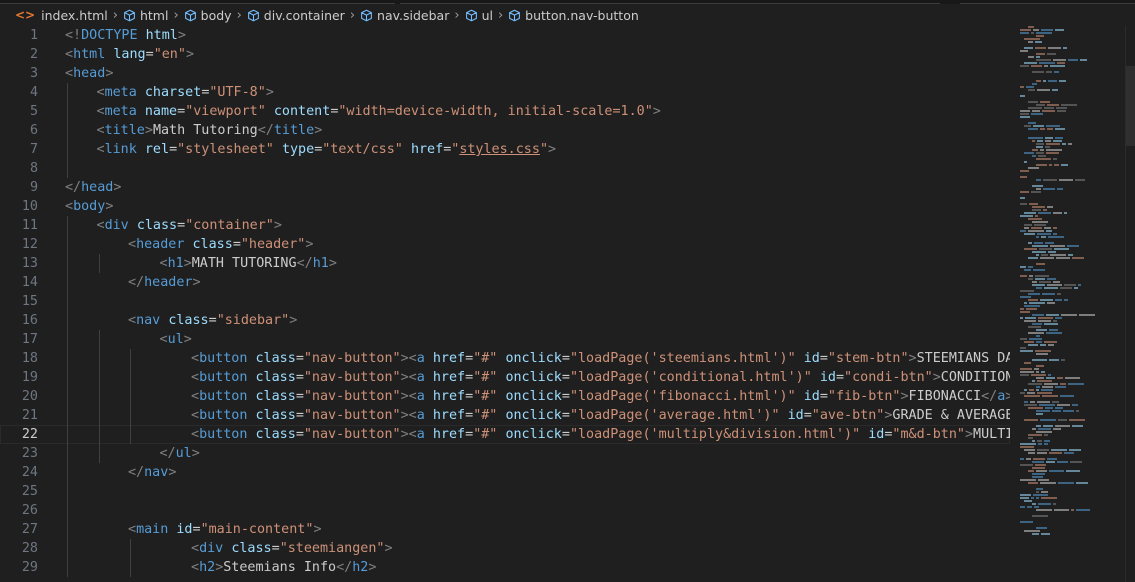 This screenshot has width=1135, height=582. What do you see at coordinates (505, 225) in the screenshot?
I see `code-line: 11 <div class="container">` at bounding box center [505, 225].